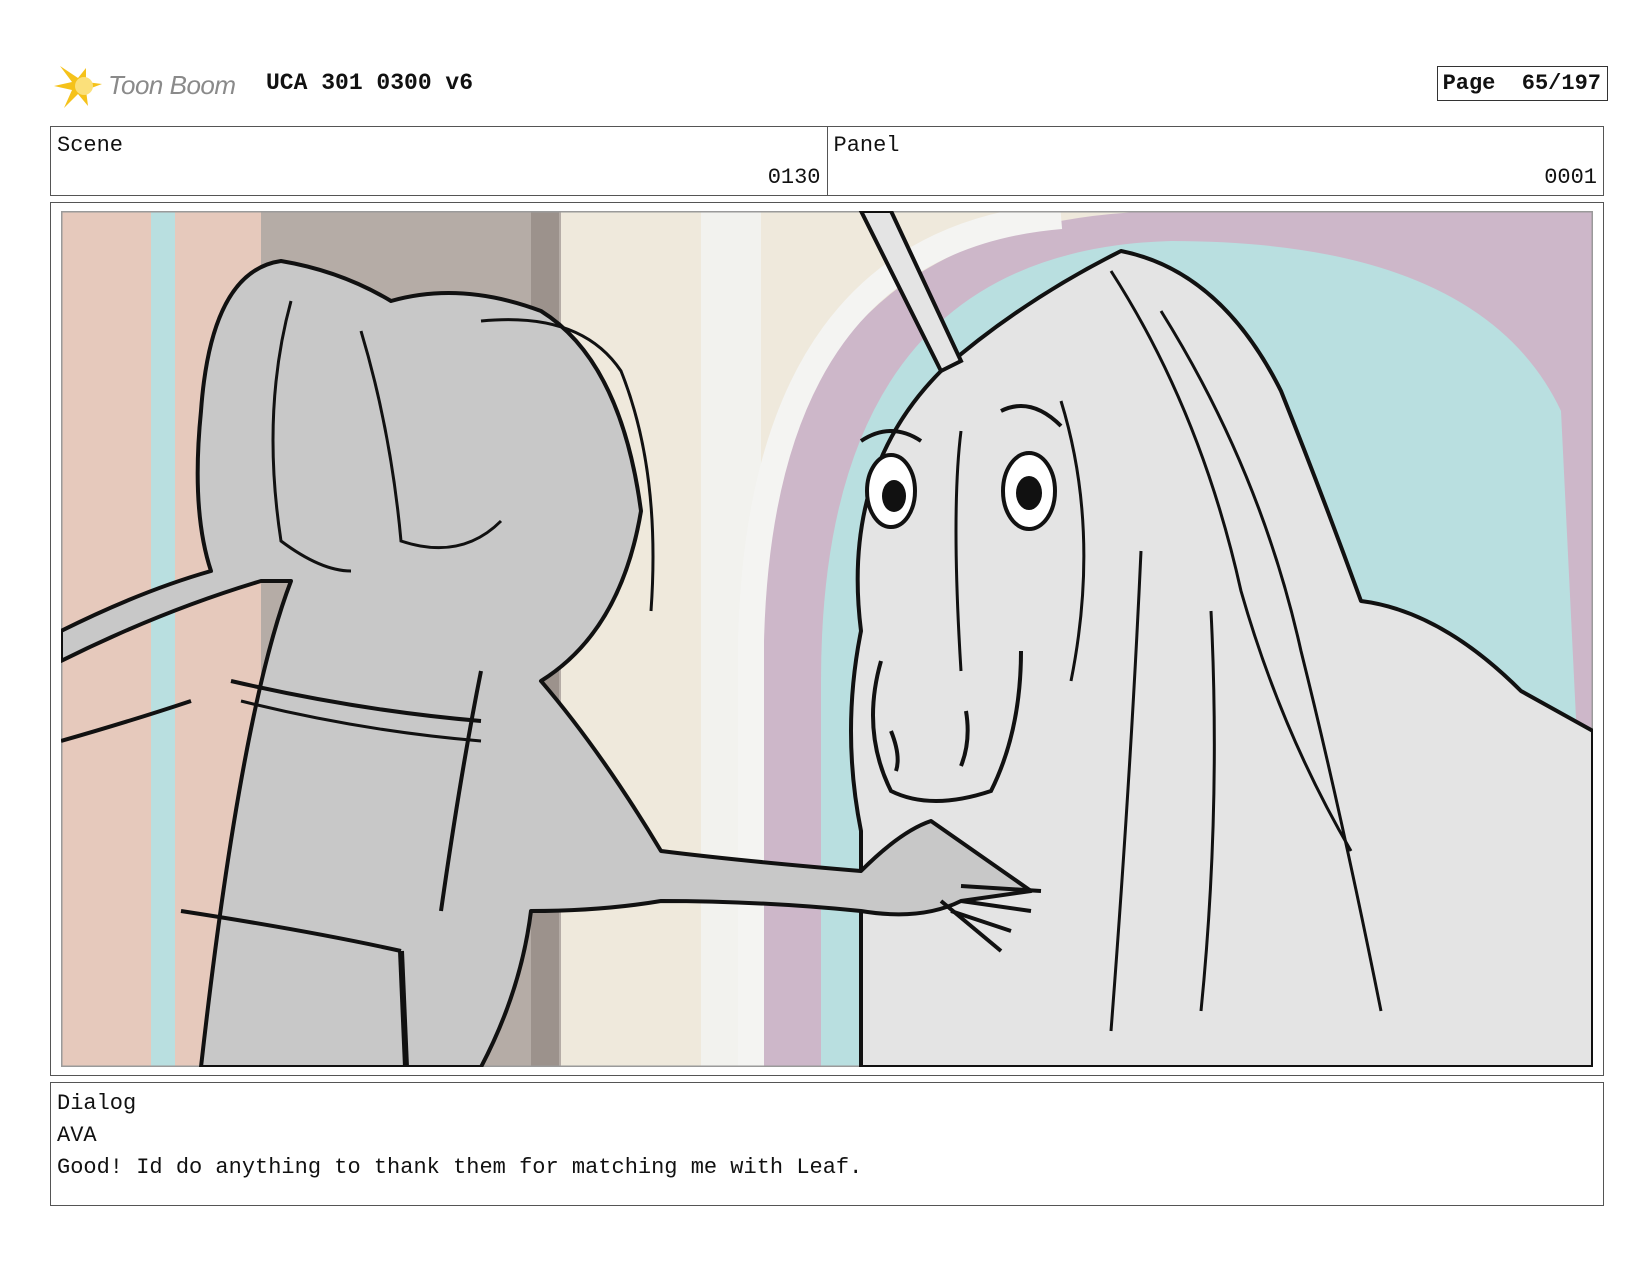 The image size is (1648, 1276). What do you see at coordinates (172, 85) in the screenshot?
I see `logo-wordmark: Toon Boom` at bounding box center [172, 85].